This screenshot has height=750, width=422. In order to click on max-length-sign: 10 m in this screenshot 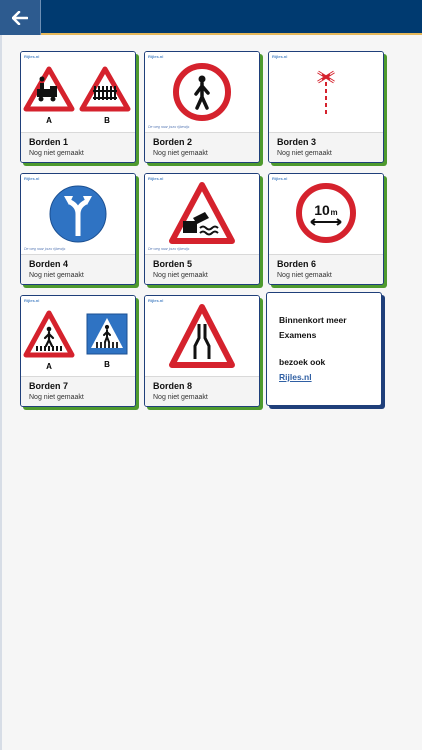, I will do `click(326, 213)`.